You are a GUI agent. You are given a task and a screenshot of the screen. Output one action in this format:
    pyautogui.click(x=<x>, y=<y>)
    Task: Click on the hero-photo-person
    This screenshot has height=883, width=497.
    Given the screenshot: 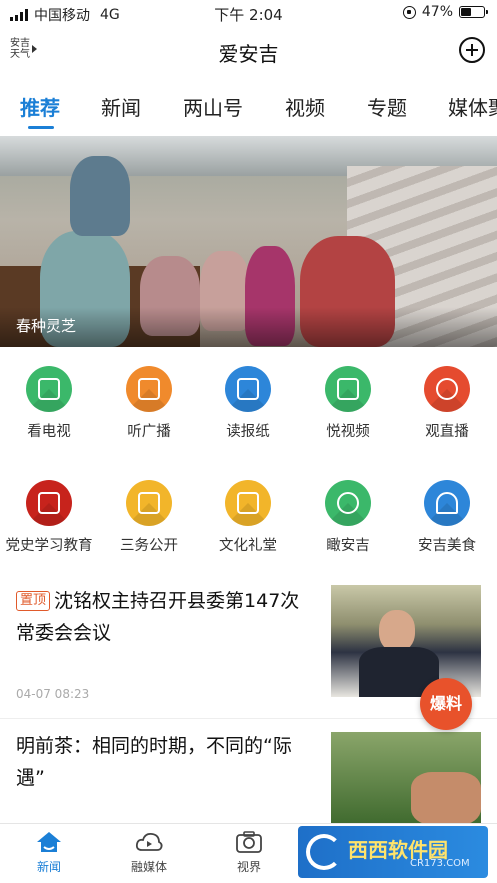 What is the action you would take?
    pyautogui.click(x=100, y=196)
    